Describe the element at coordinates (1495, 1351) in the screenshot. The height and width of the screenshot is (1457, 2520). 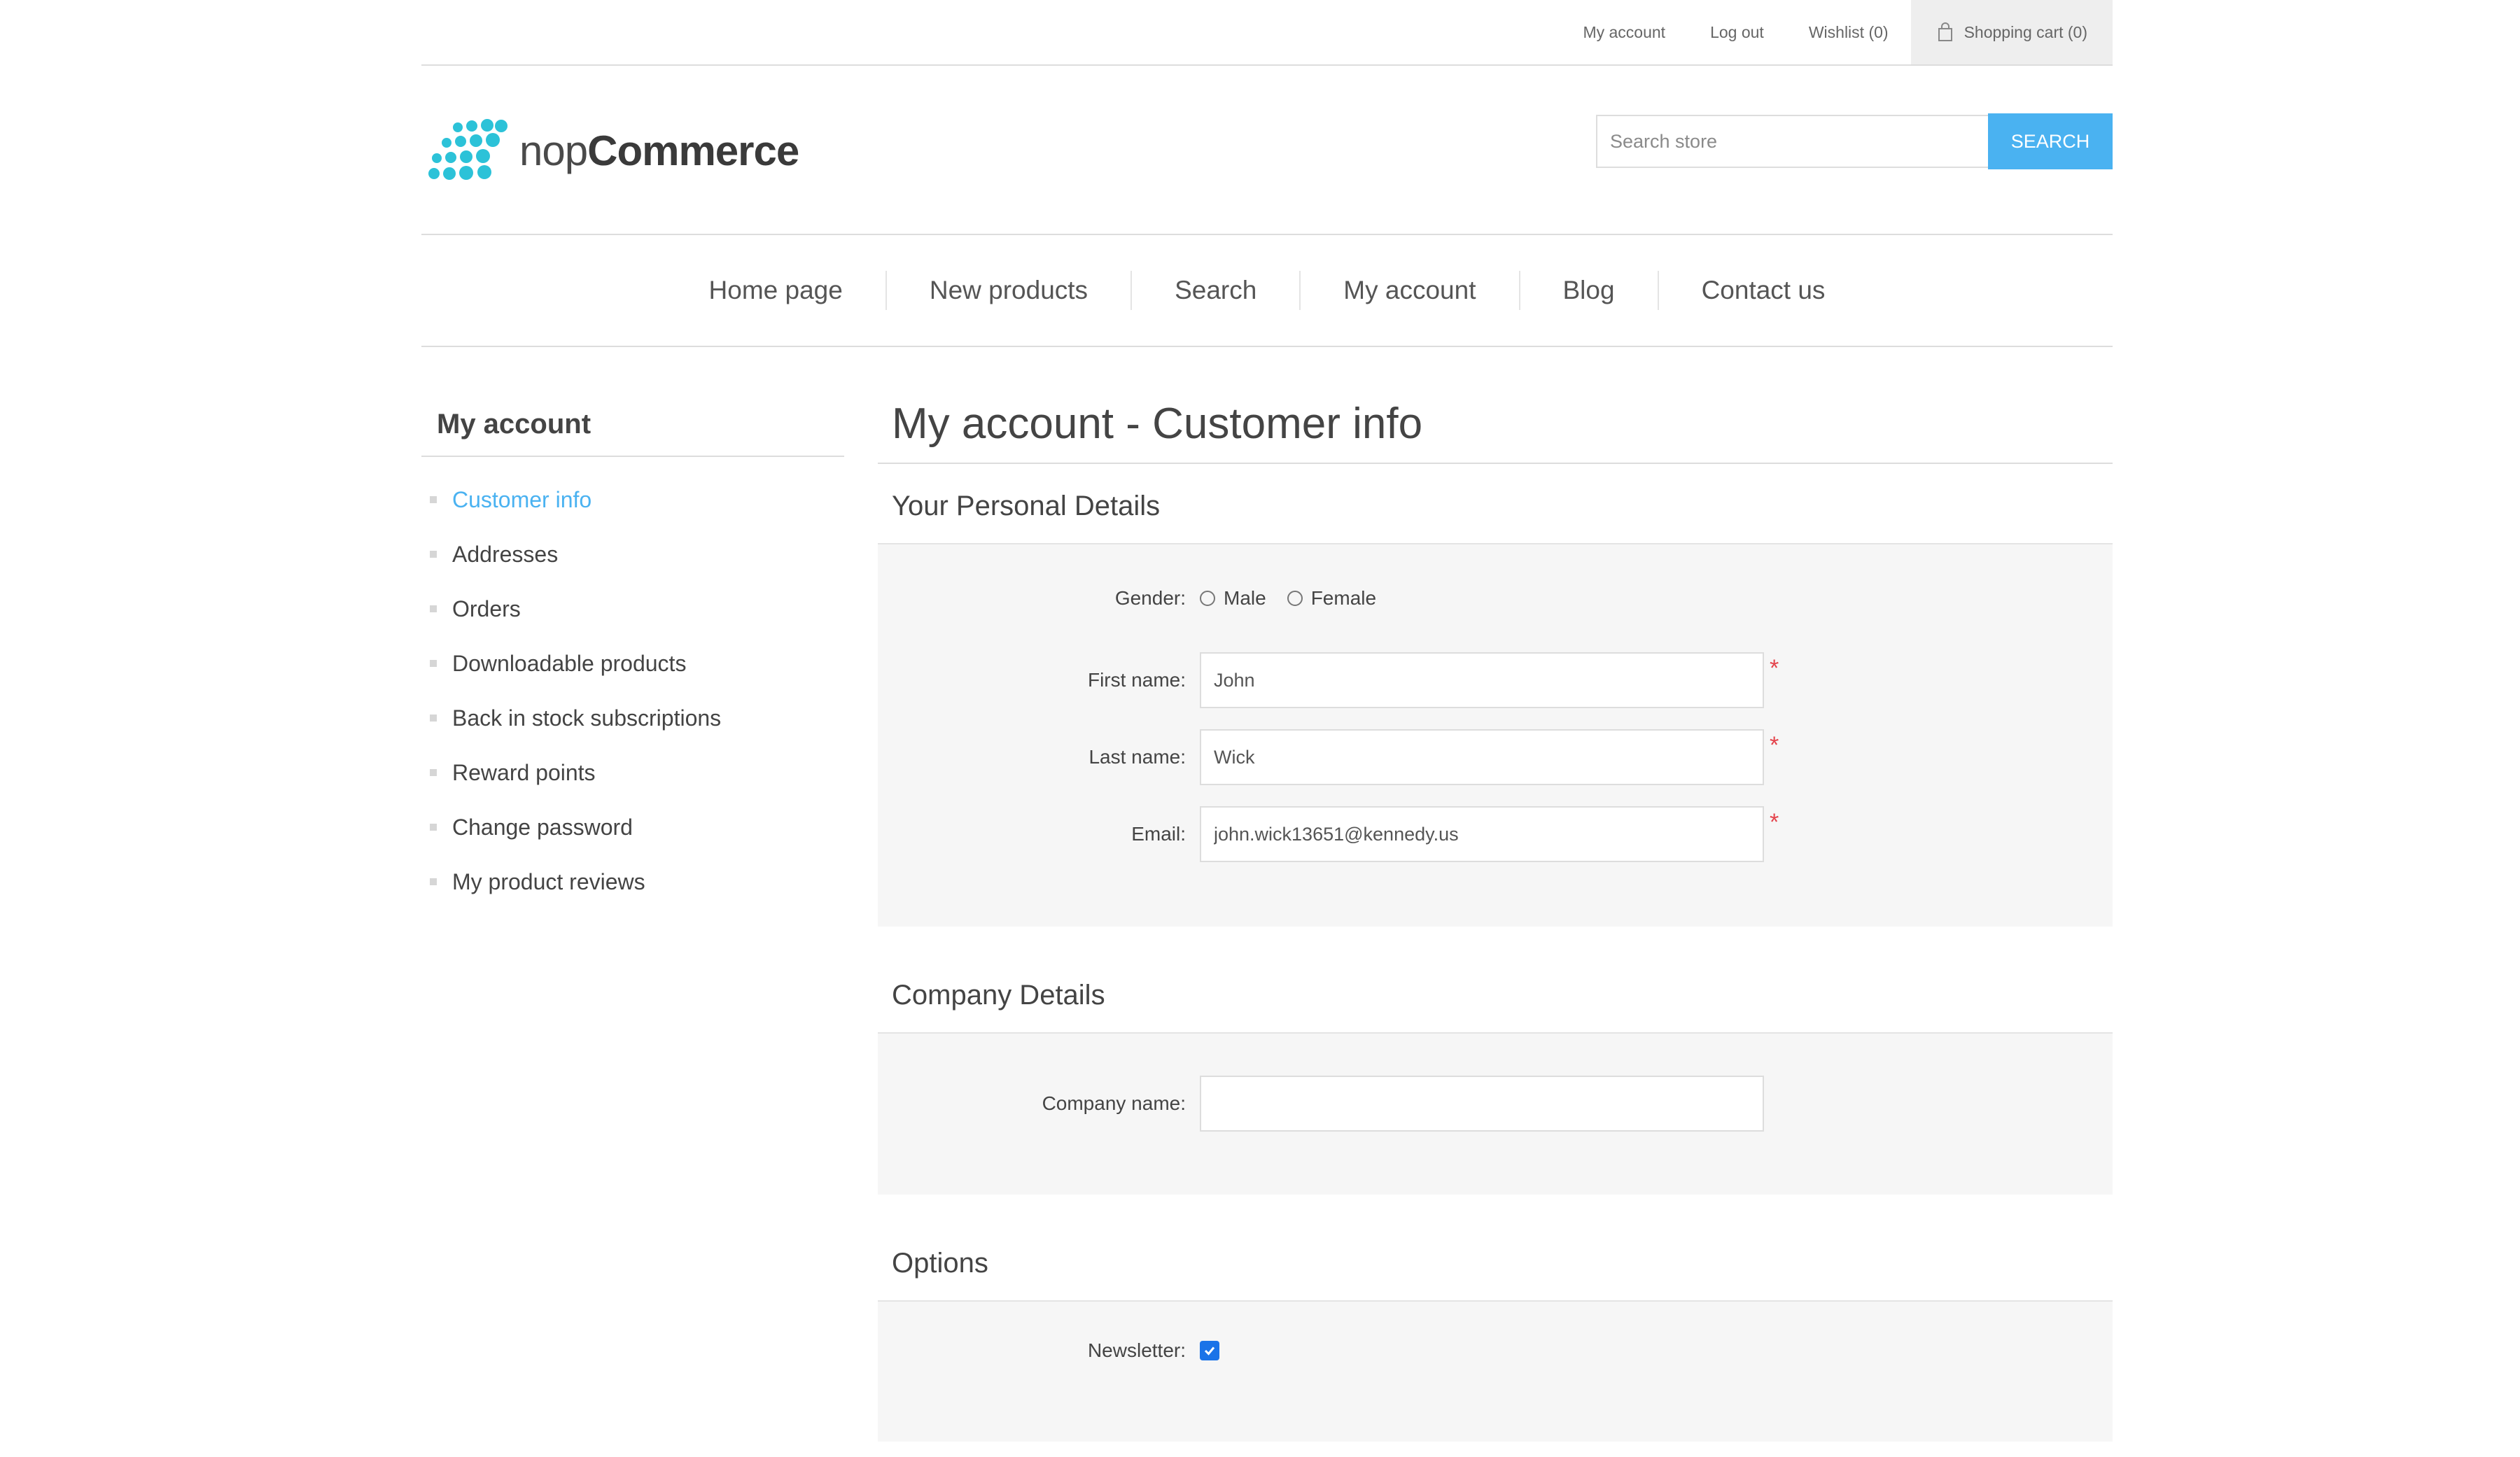
I see `newsletter-row: Newsletter:` at that location.